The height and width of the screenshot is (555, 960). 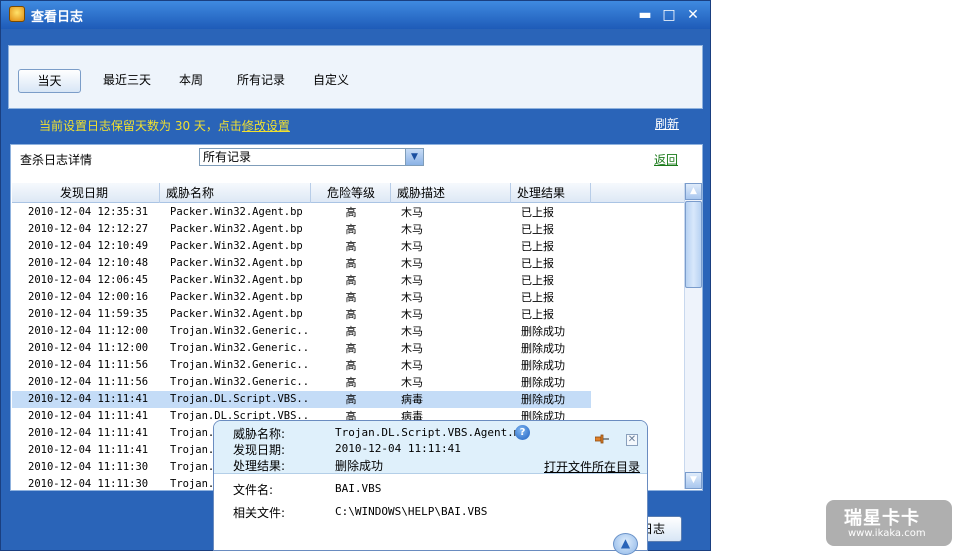 What do you see at coordinates (227, 157) in the screenshot?
I see `record-filter-value: 所有记录` at bounding box center [227, 157].